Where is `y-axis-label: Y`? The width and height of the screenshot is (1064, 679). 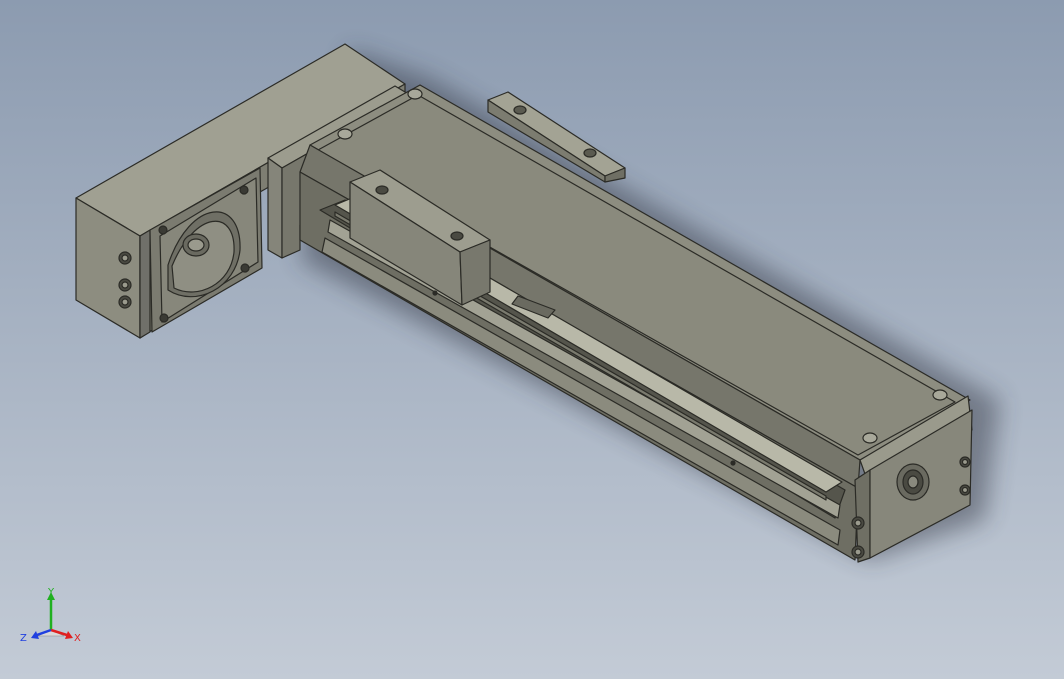
y-axis-label: Y is located at coordinates (51, 592).